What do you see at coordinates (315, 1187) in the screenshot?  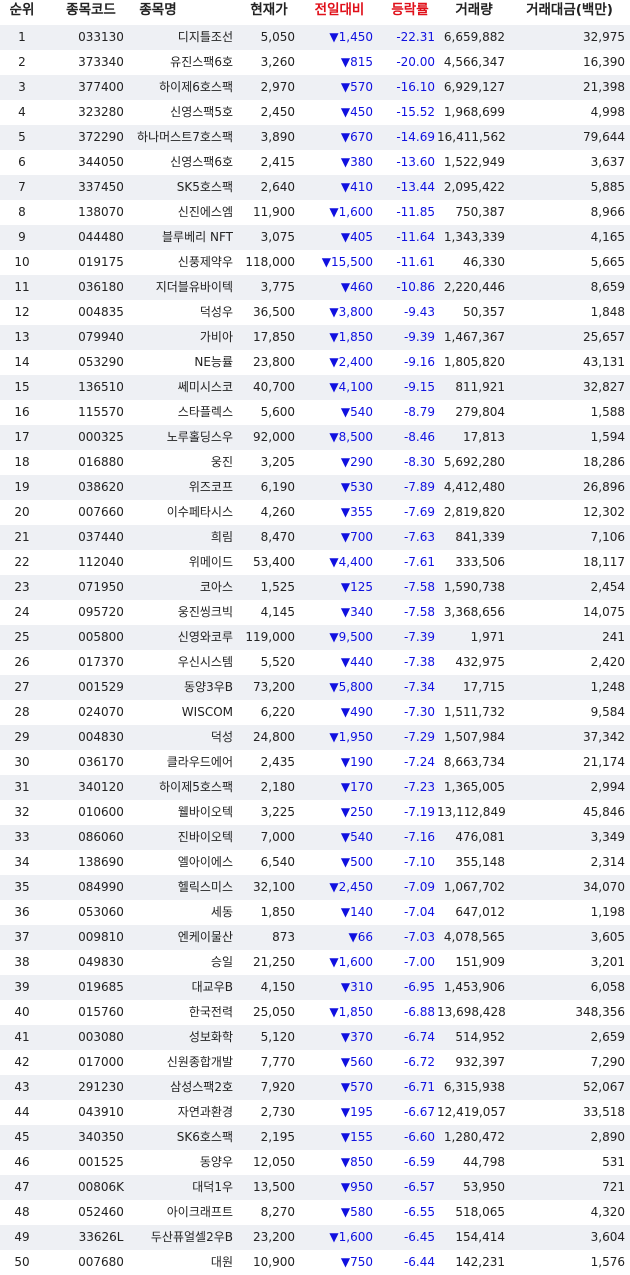 I see `table-row: 47 00806K 대덕1우 13,500 ▼950 -6.57 53,950 721` at bounding box center [315, 1187].